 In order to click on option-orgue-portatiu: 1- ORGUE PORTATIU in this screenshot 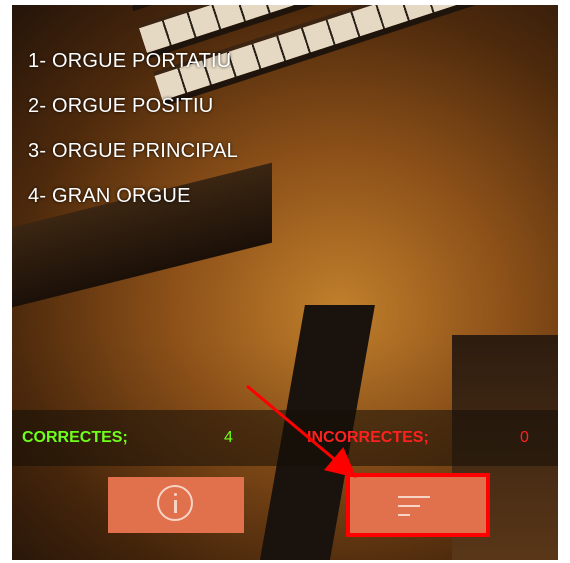, I will do `click(133, 61)`.